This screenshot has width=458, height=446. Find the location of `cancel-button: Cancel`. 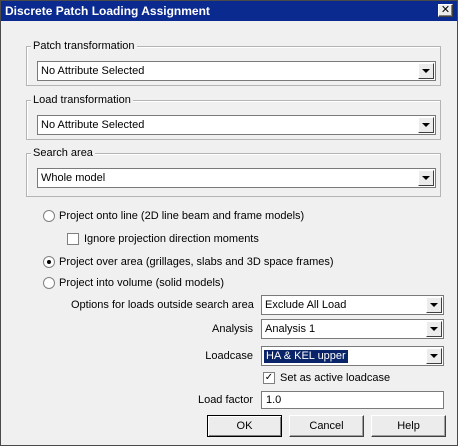

cancel-button: Cancel is located at coordinates (326, 426).